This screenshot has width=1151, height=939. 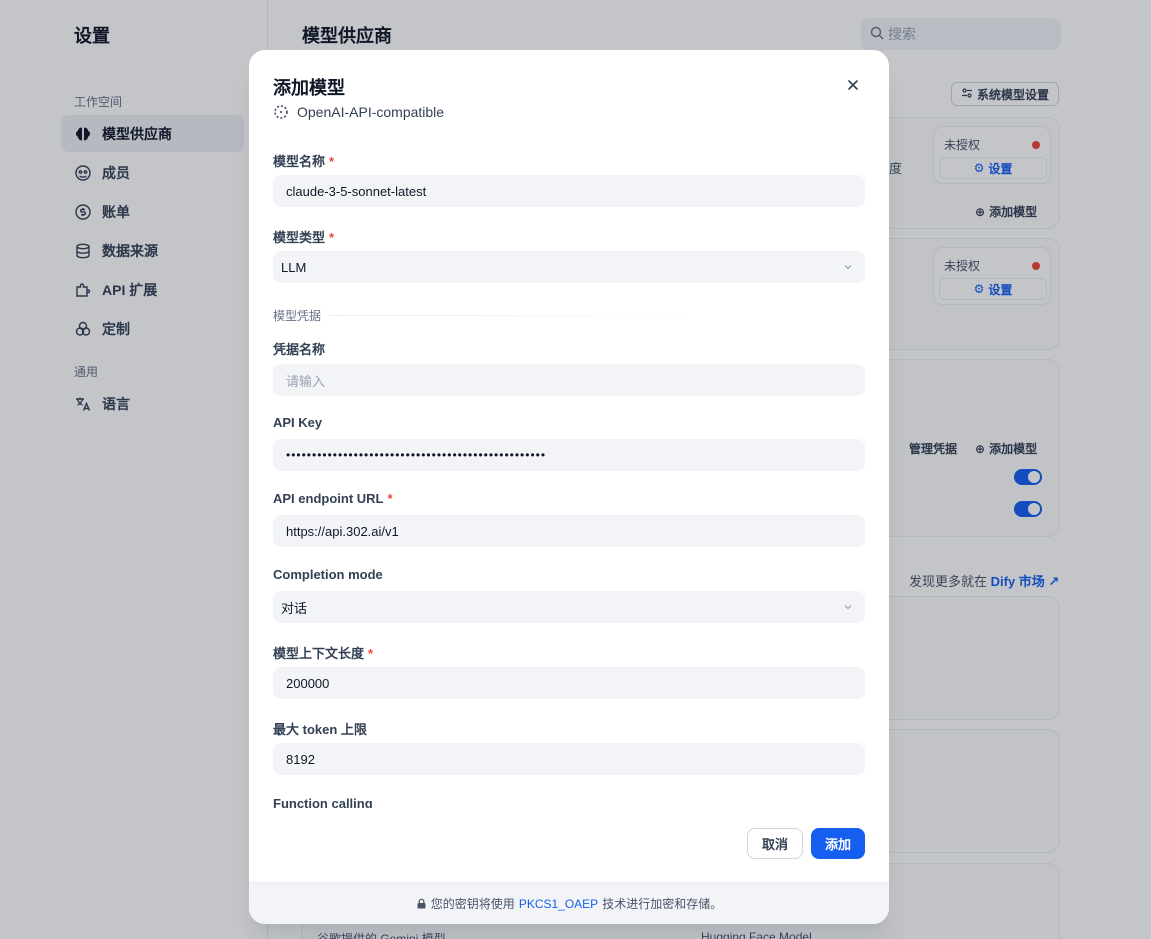 I want to click on completion-mode-select: 对话, so click(x=569, y=607).